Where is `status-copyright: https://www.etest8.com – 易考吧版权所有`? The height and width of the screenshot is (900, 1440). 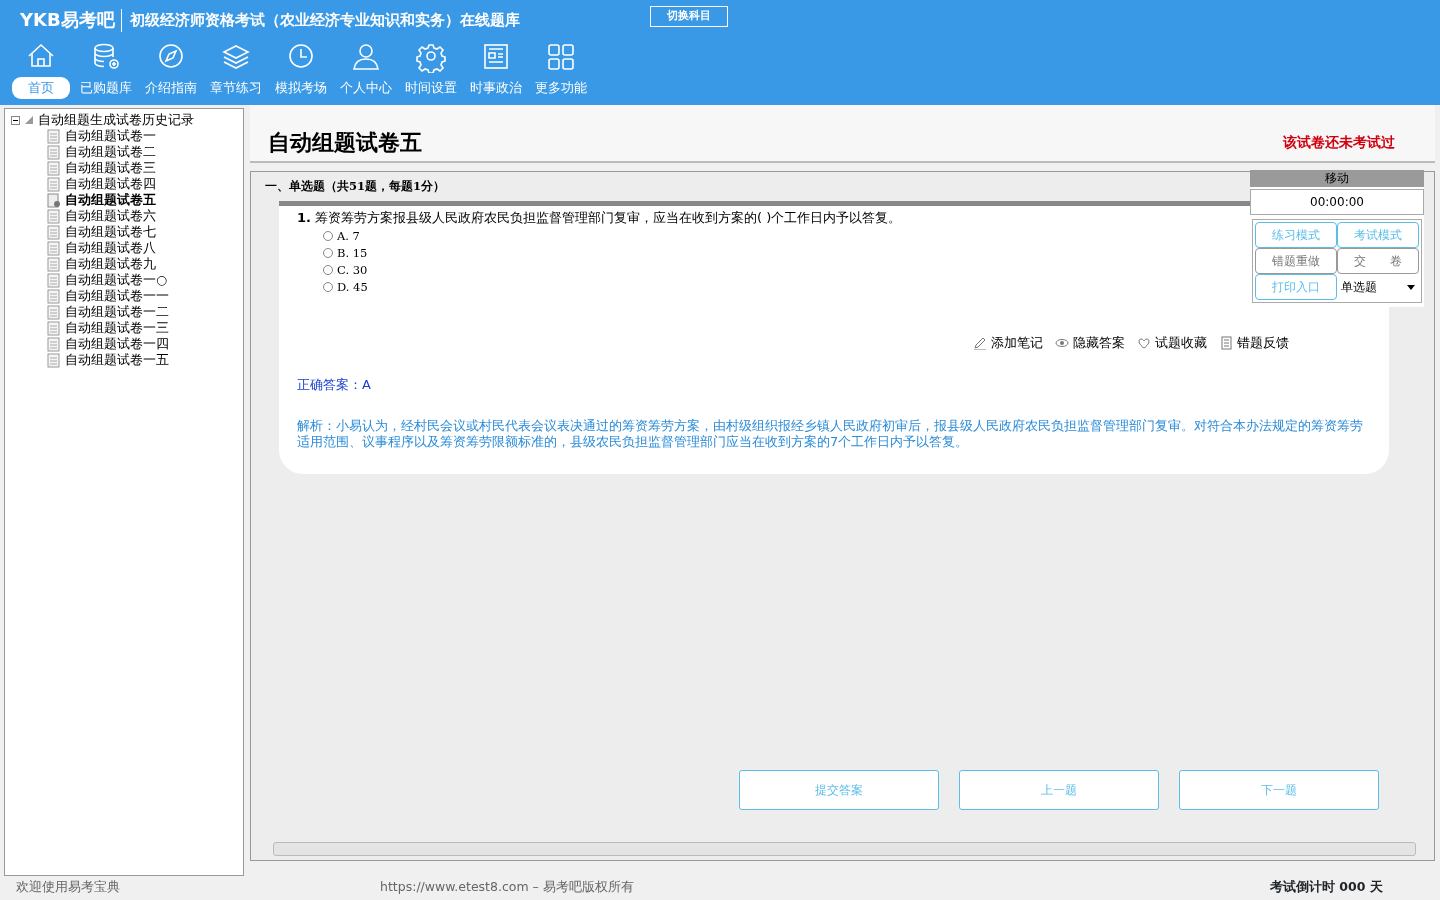 status-copyright: https://www.etest8.com – 易考吧版权所有 is located at coordinates (507, 886).